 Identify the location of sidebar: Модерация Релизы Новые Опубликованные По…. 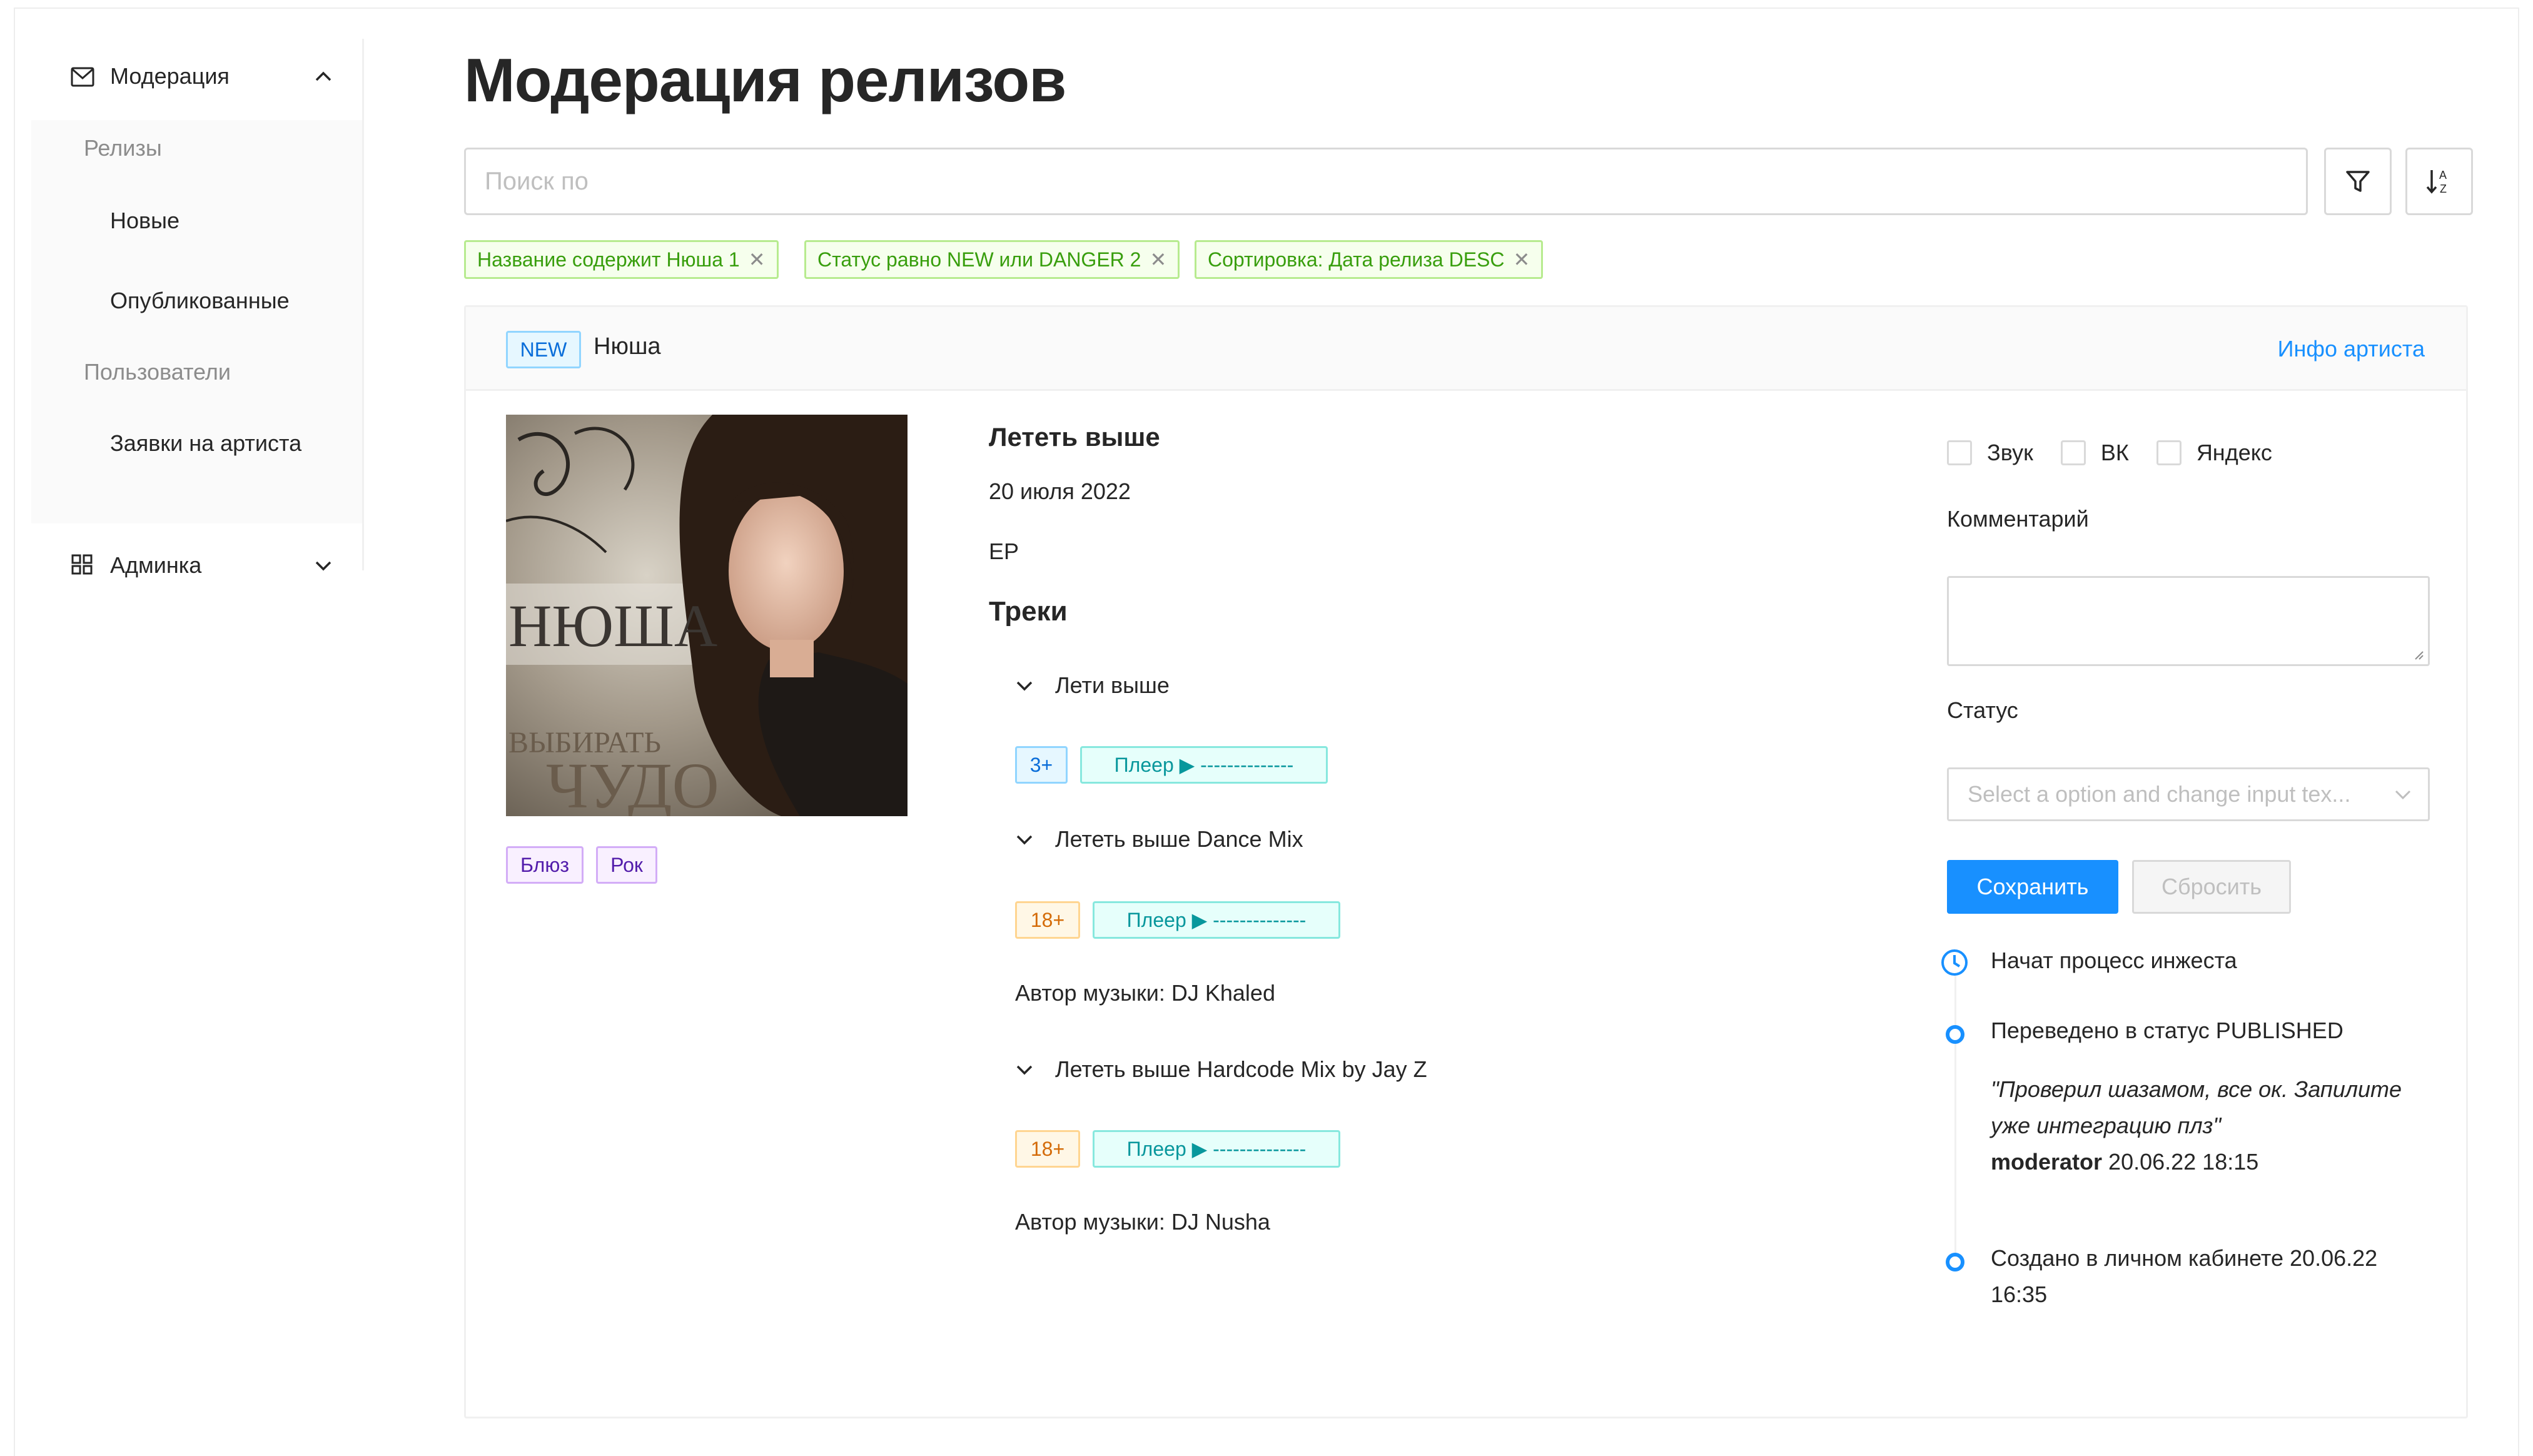
(197, 308).